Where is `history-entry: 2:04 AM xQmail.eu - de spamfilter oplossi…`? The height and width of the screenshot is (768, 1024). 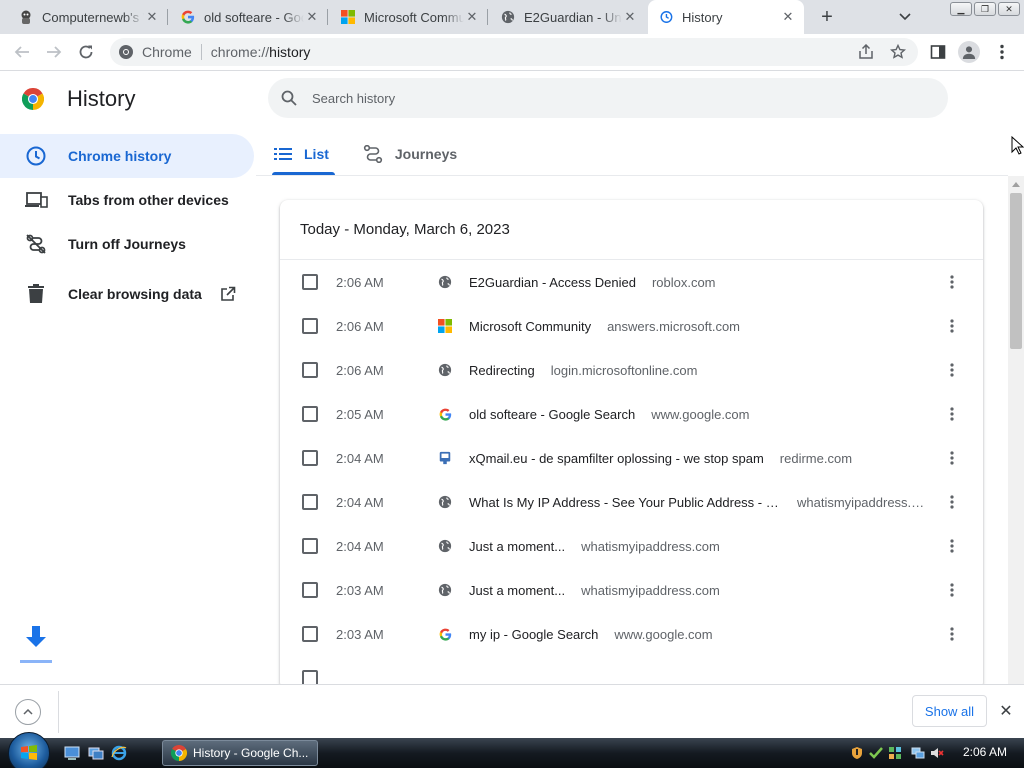
history-entry: 2:04 AM xQmail.eu - de spamfilter oplossi… is located at coordinates (631, 458).